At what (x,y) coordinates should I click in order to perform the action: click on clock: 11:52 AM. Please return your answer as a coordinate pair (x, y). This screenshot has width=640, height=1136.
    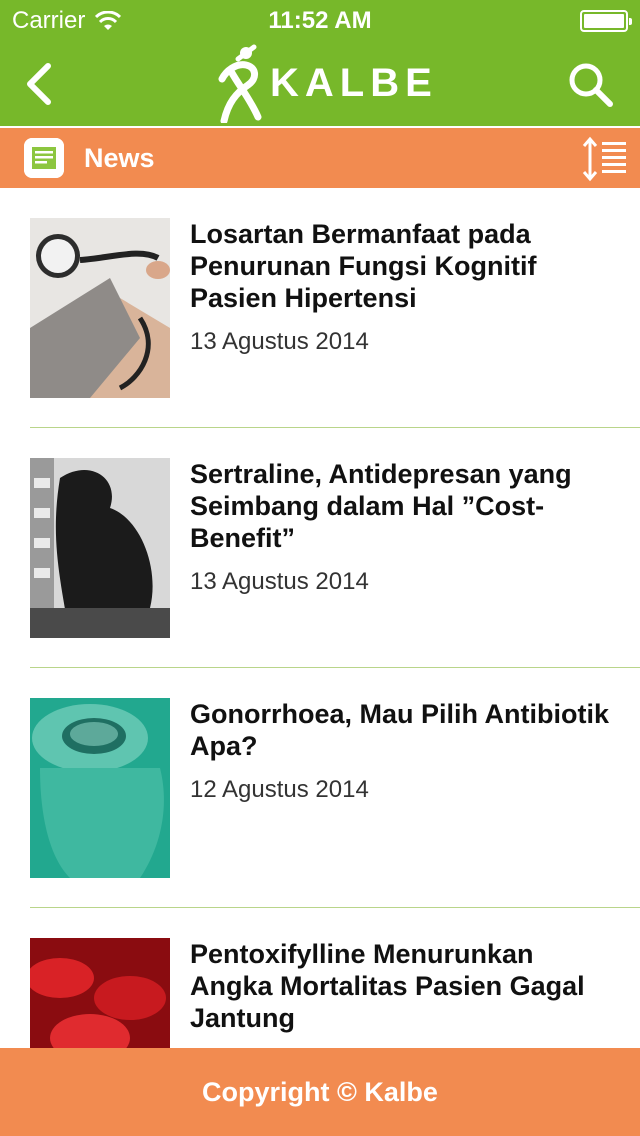
    Looking at the image, I should click on (320, 20).